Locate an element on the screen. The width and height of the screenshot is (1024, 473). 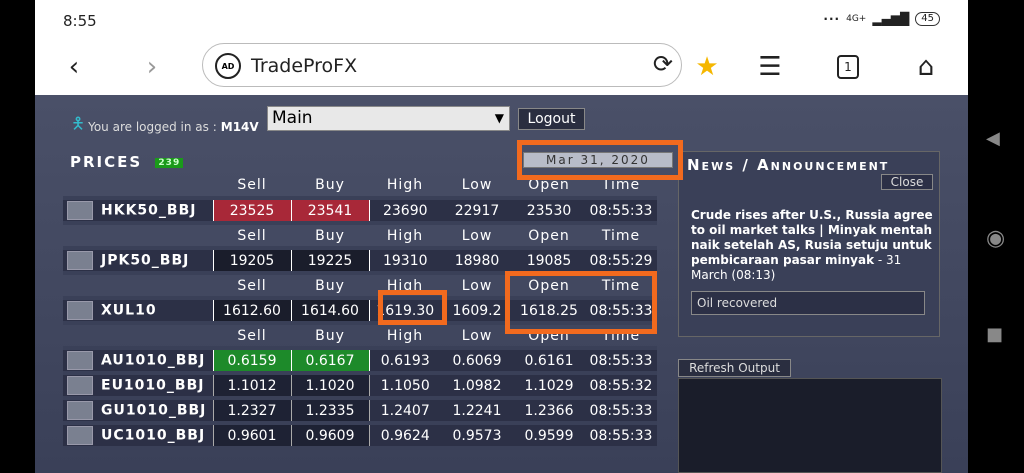
nav-recents-icon: ■ is located at coordinates (994, 334).